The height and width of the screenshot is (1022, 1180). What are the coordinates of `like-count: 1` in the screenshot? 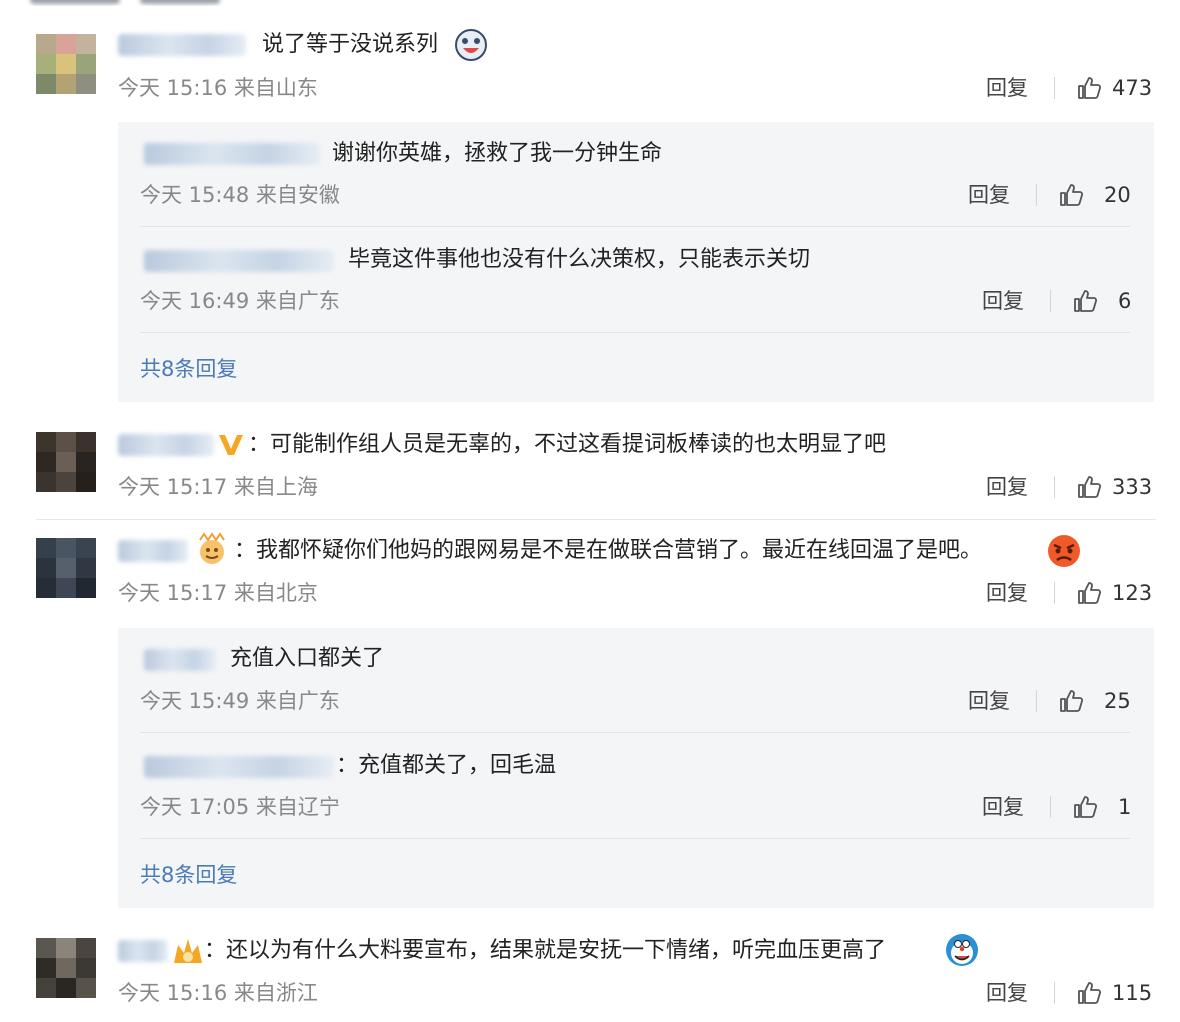 It's located at (1125, 807).